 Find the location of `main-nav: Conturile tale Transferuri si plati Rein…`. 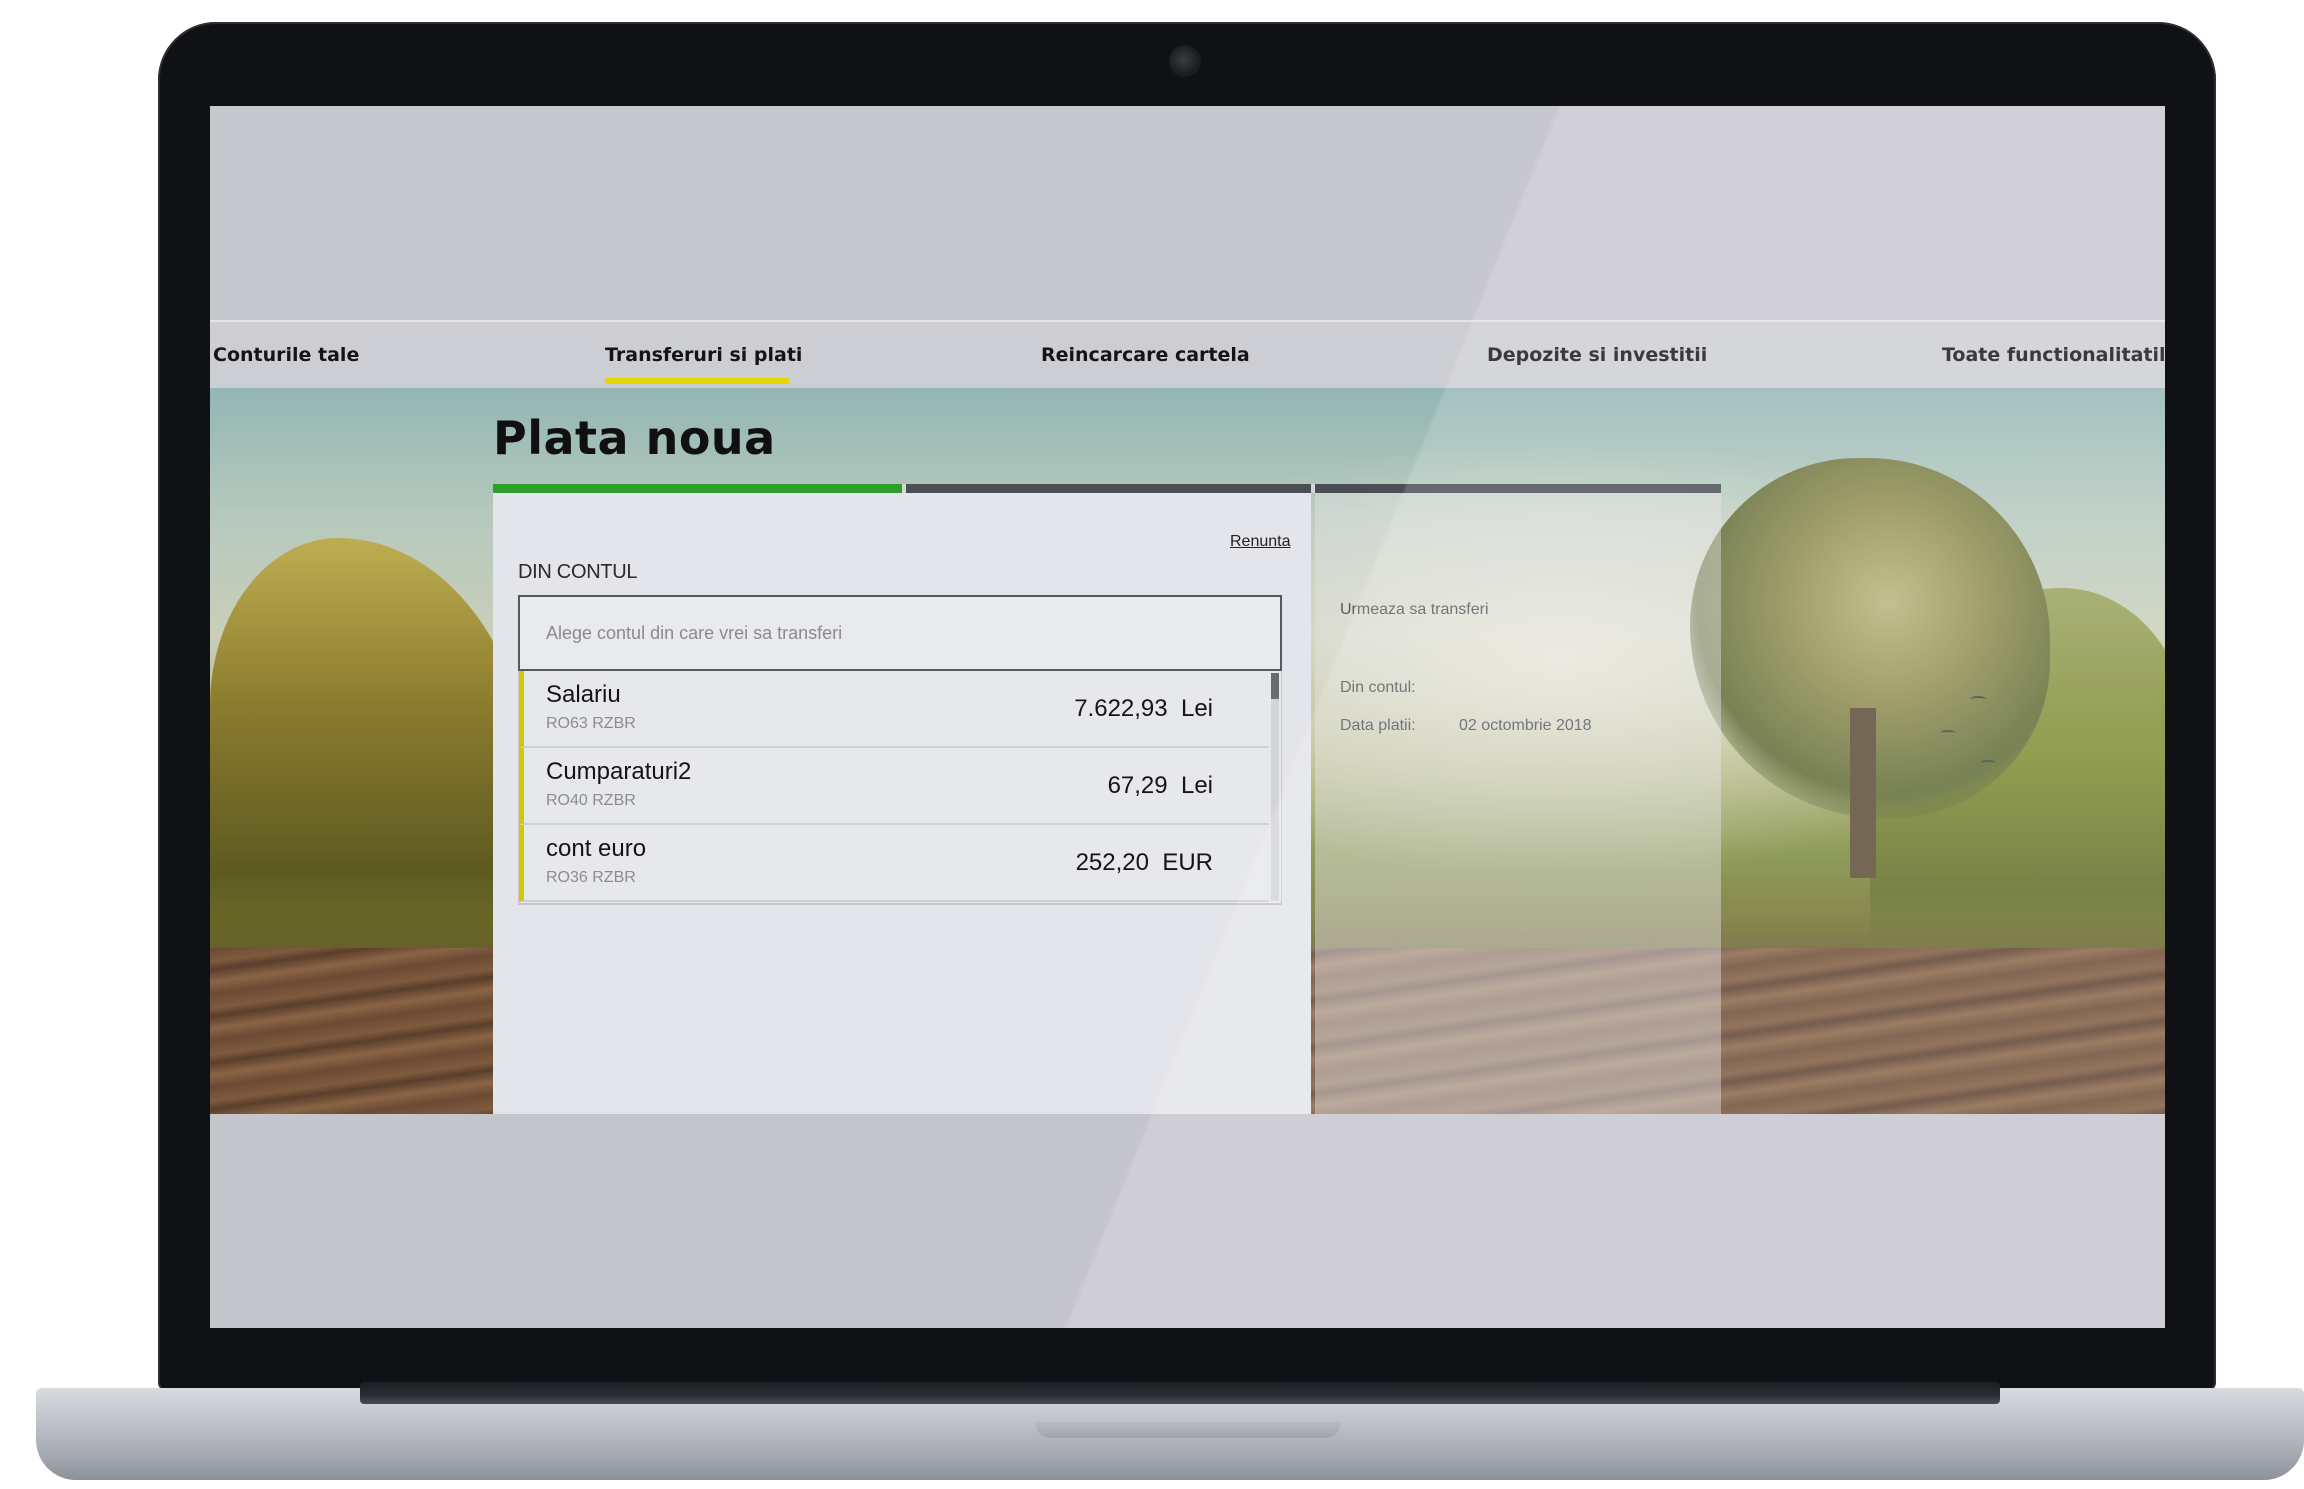

main-nav: Conturile tale Transferuri si plati Rein… is located at coordinates (1187, 356).